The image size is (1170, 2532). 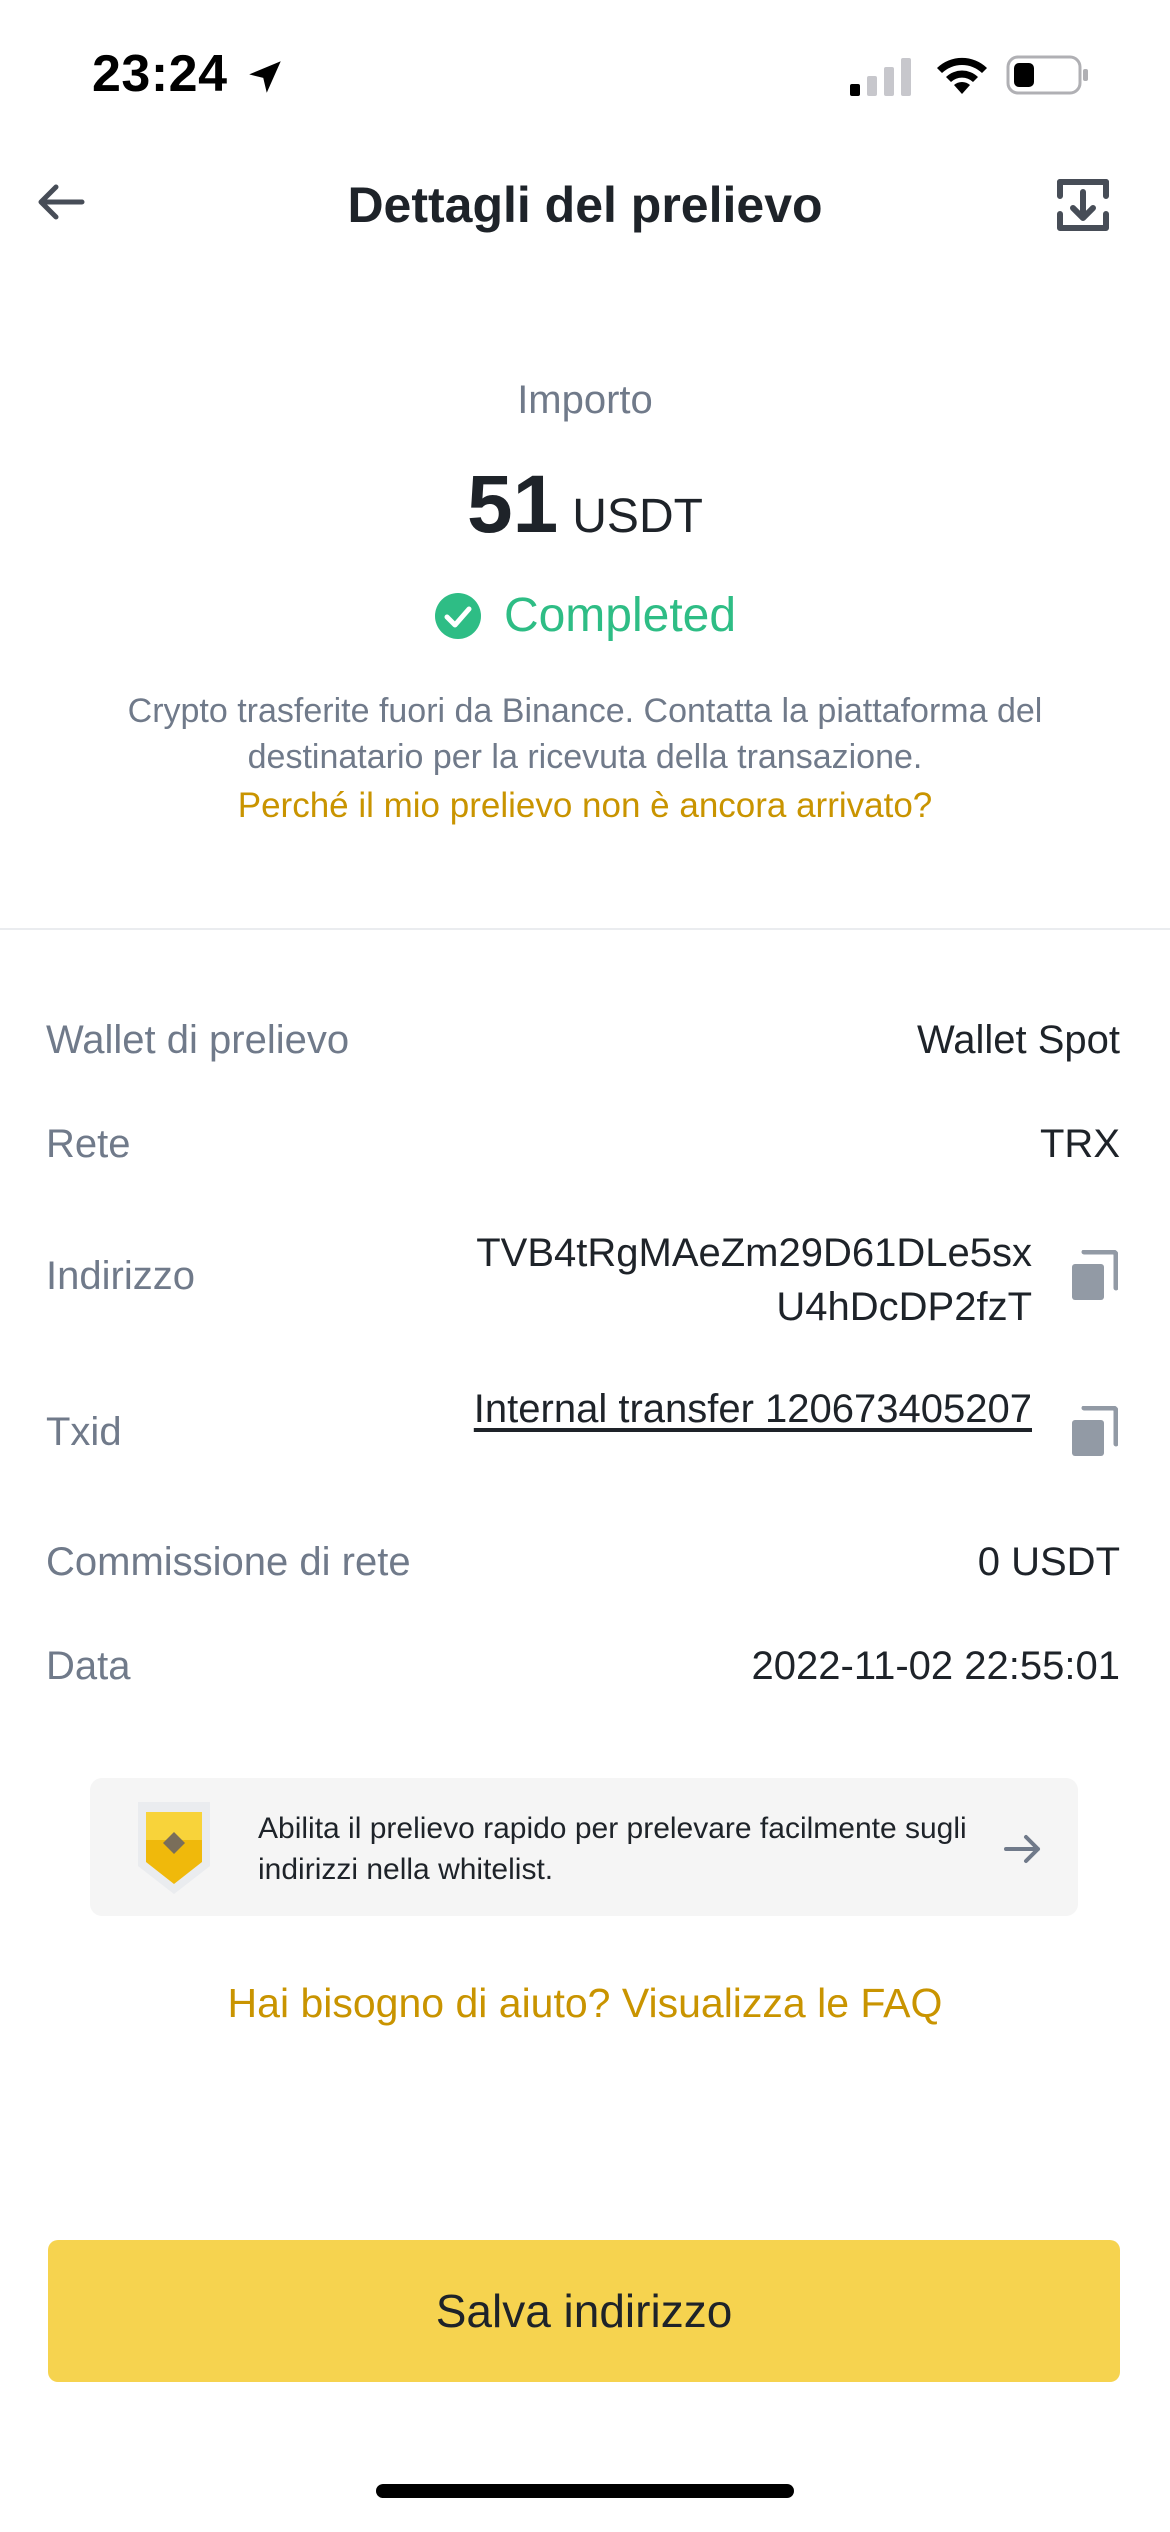 I want to click on amount-label: Importo, so click(x=585, y=400).